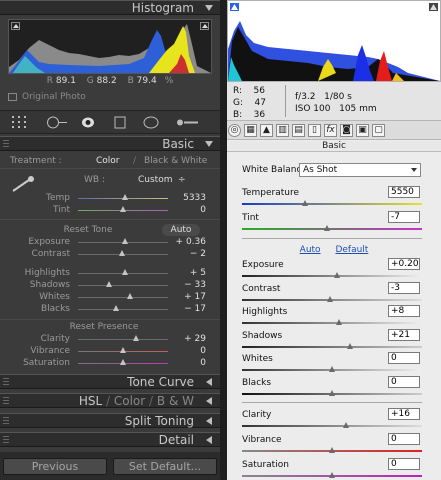  Describe the element at coordinates (12, 96) in the screenshot. I see `checkbox-icon` at that location.